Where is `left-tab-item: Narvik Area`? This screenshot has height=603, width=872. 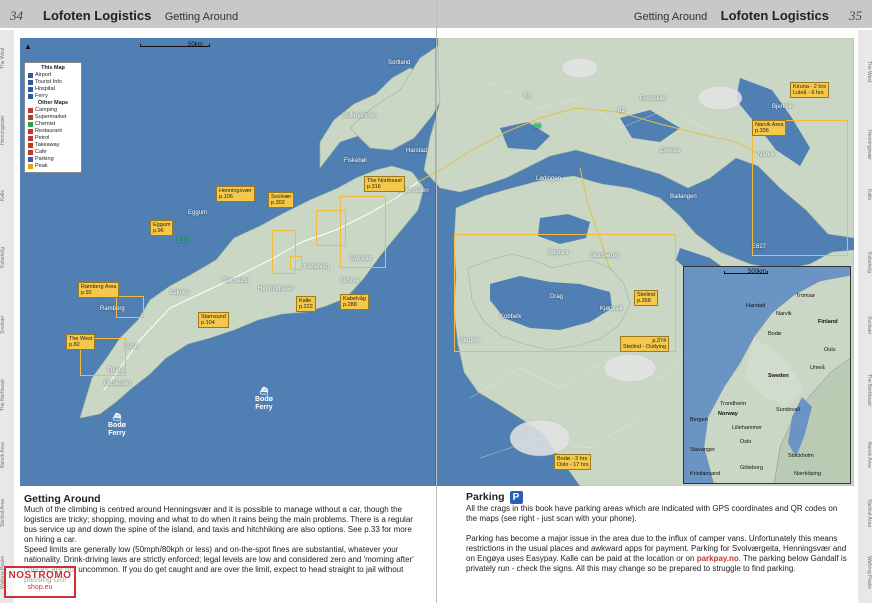
left-tab-item: Narvik Area is located at coordinates (7, 455).